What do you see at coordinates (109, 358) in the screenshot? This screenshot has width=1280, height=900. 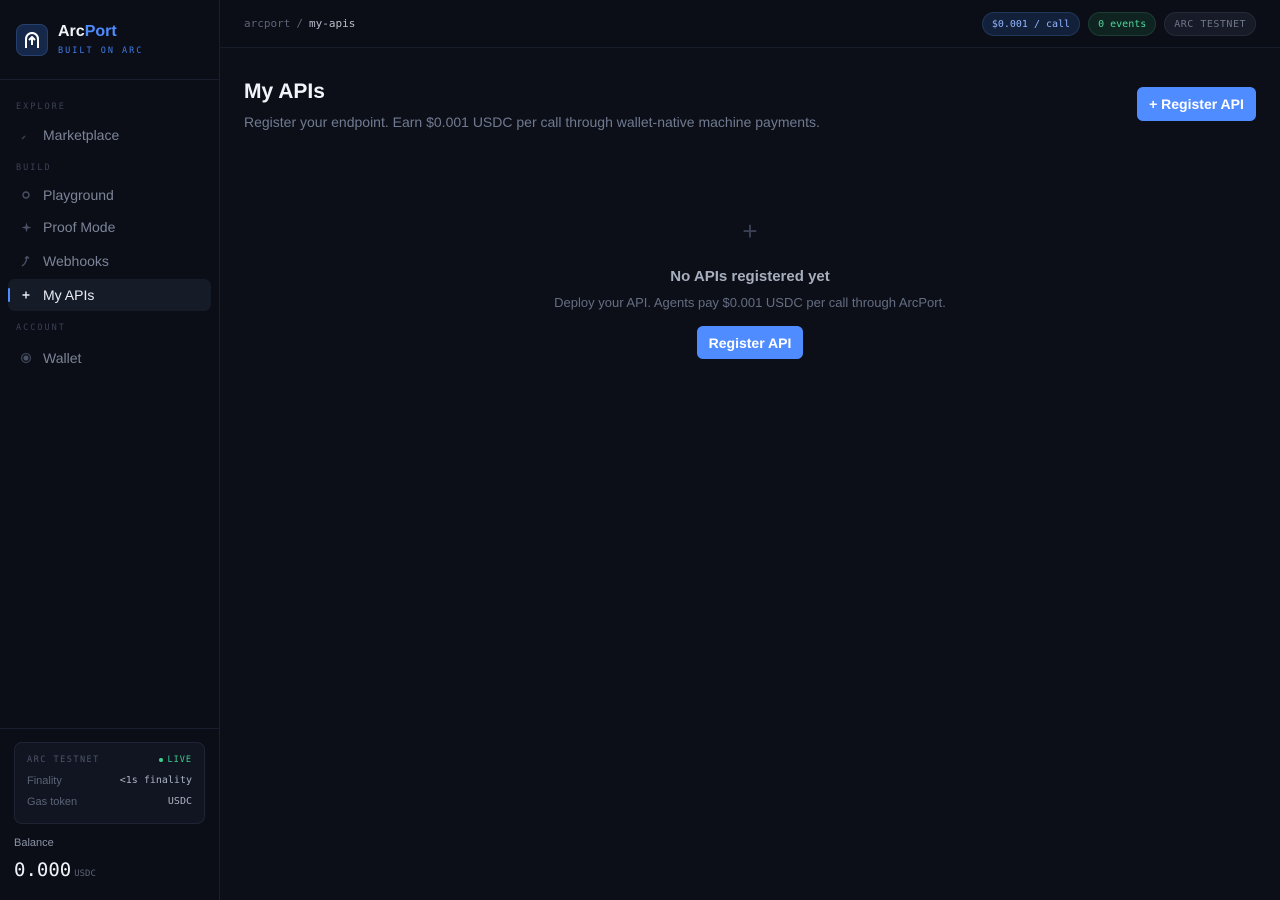 I see `sidebar-item-wallet: Wallet` at bounding box center [109, 358].